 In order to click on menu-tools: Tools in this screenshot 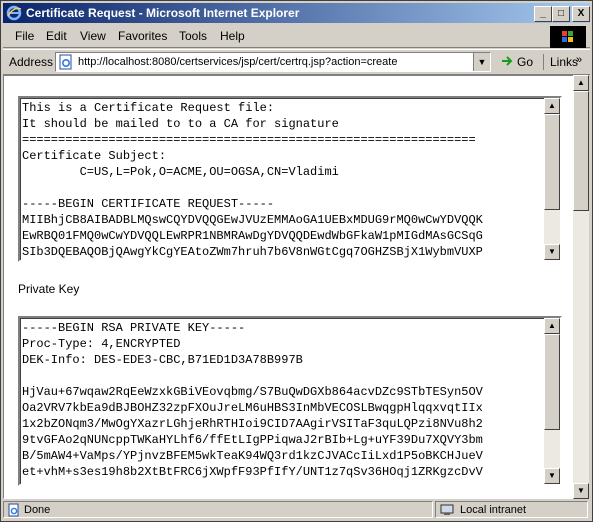, I will do `click(193, 36)`.